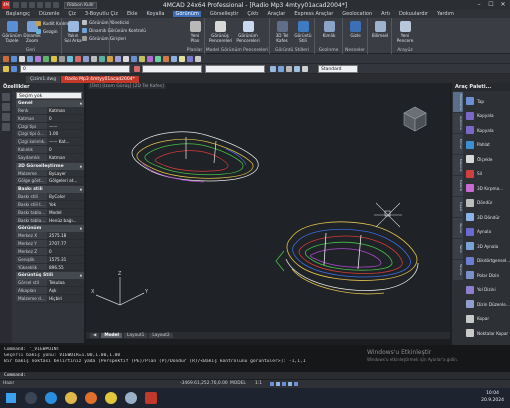  Describe the element at coordinates (445, 14) in the screenshot. I see `tab-yardim: Yardım` at that location.